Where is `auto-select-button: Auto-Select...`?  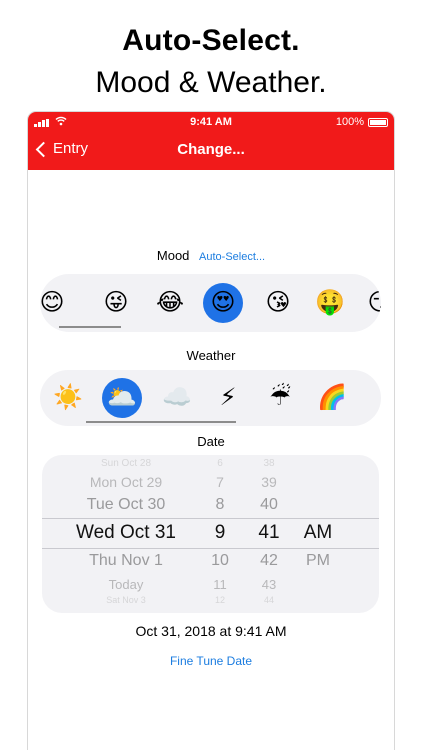
auto-select-button: Auto-Select... is located at coordinates (232, 257).